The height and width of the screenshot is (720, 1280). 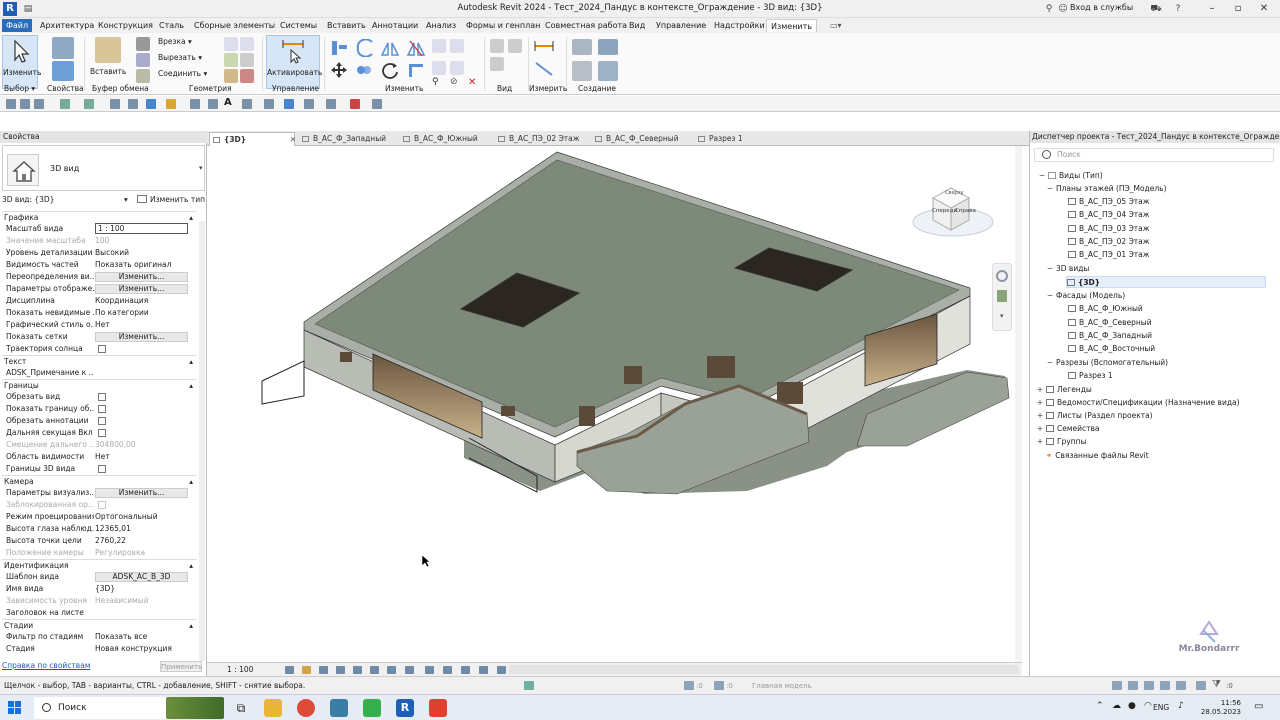 What do you see at coordinates (108, 62) in the screenshot?
I see `paste-button: Вставить` at bounding box center [108, 62].